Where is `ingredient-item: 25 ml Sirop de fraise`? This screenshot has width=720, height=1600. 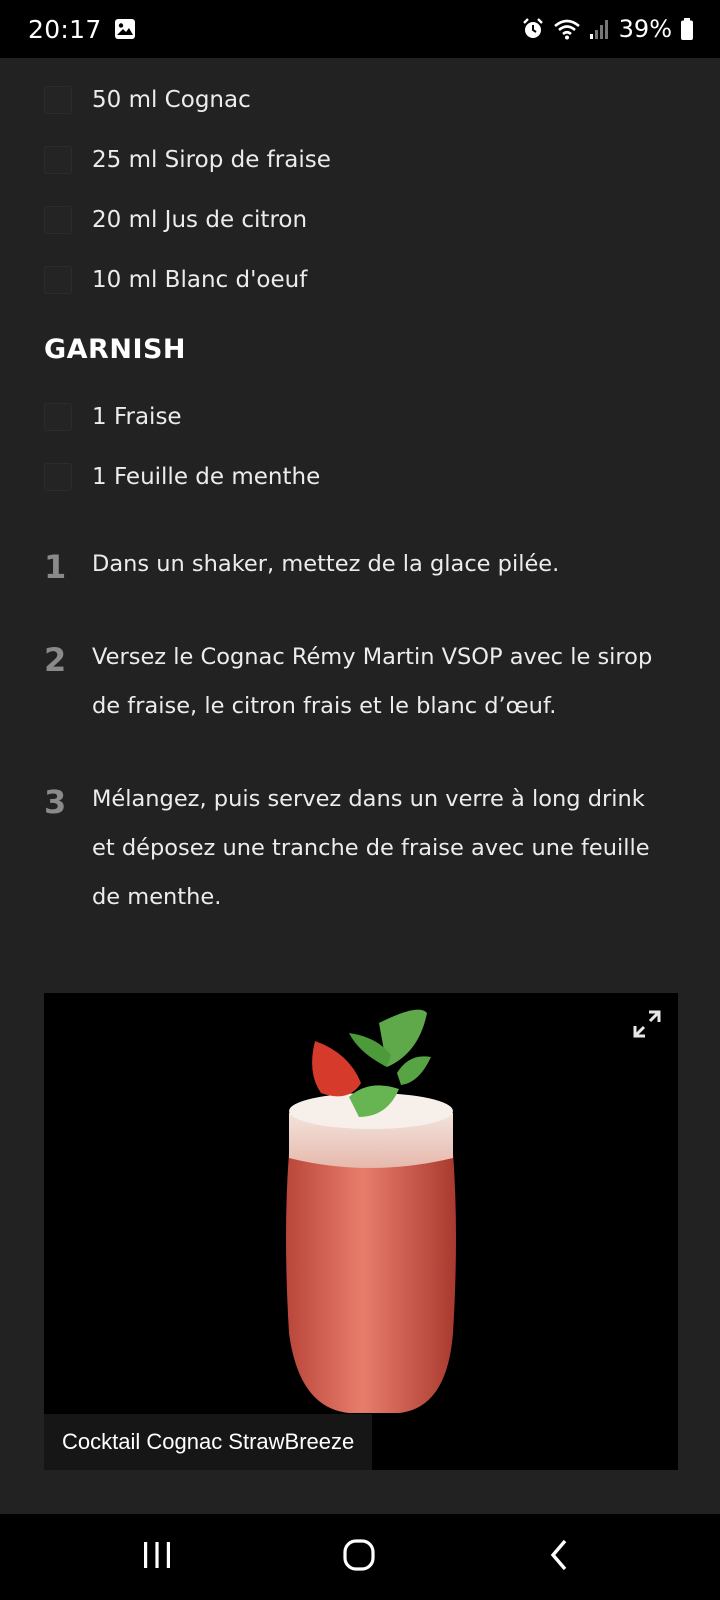 ingredient-item: 25 ml Sirop de fraise is located at coordinates (187, 160).